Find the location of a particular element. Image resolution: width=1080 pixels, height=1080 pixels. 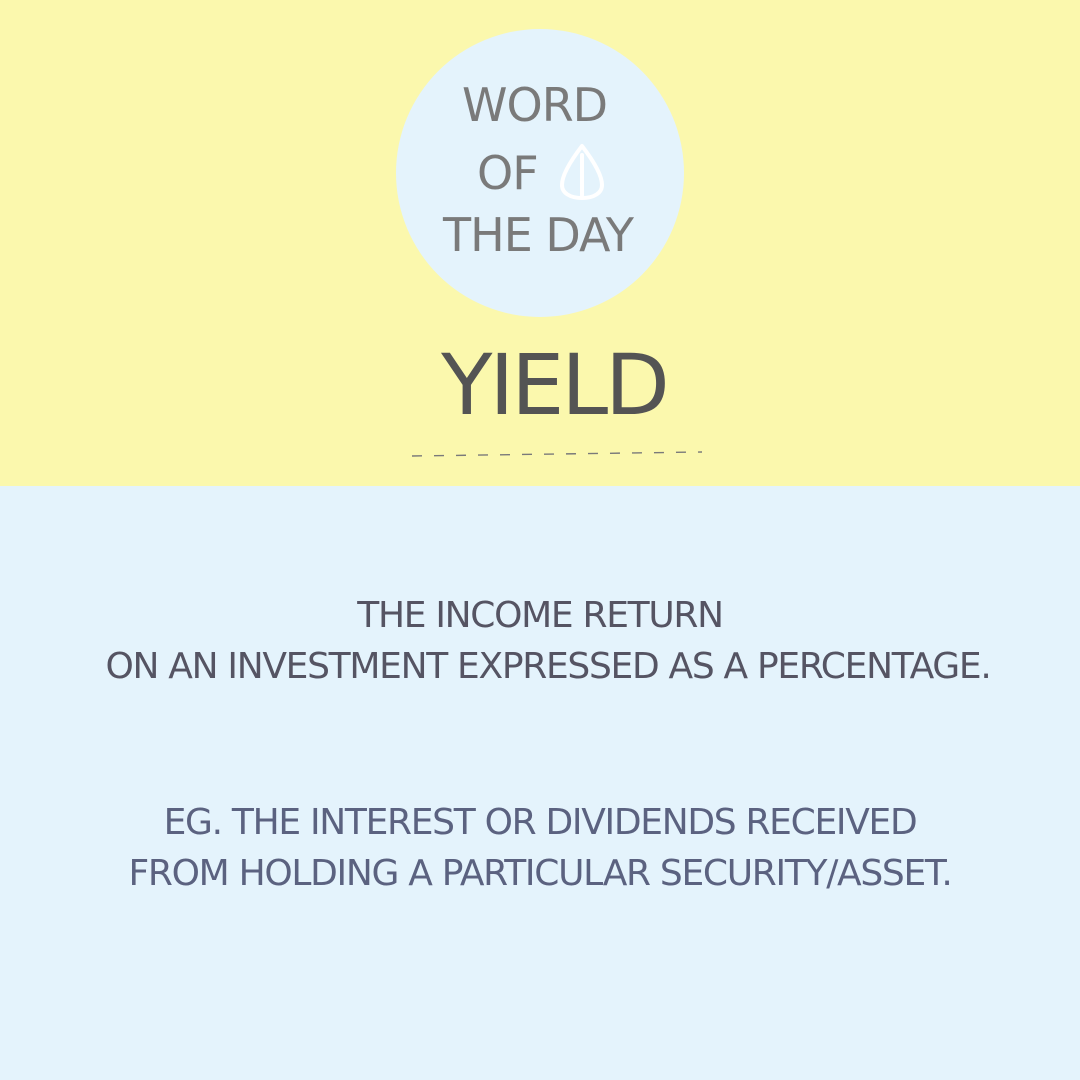

badge-line-word: WORD is located at coordinates (535, 105).